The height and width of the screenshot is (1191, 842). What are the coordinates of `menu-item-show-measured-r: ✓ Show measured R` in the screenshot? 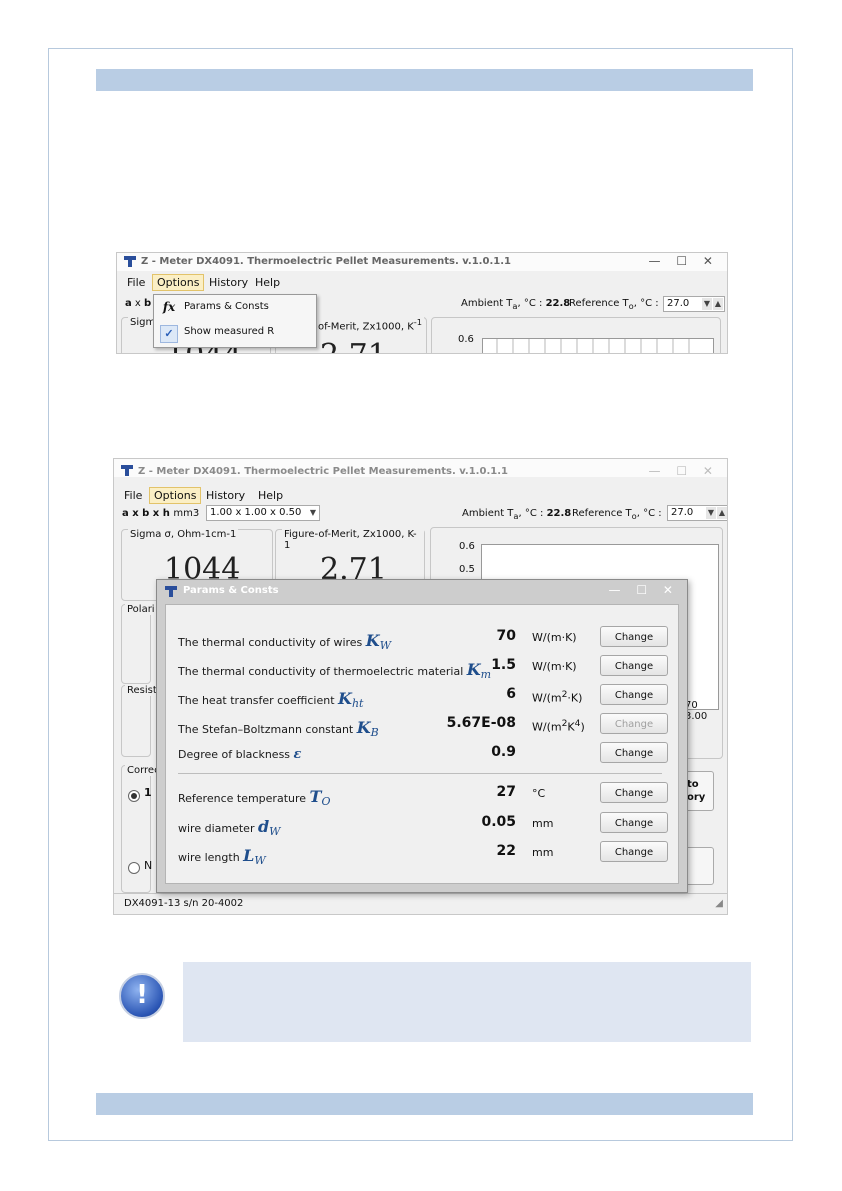 It's located at (235, 333).